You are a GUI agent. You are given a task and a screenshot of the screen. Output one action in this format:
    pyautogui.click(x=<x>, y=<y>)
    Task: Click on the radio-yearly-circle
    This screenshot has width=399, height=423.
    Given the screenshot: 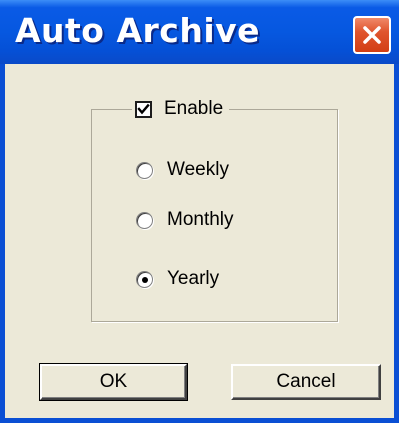 What is the action you would take?
    pyautogui.click(x=144, y=279)
    